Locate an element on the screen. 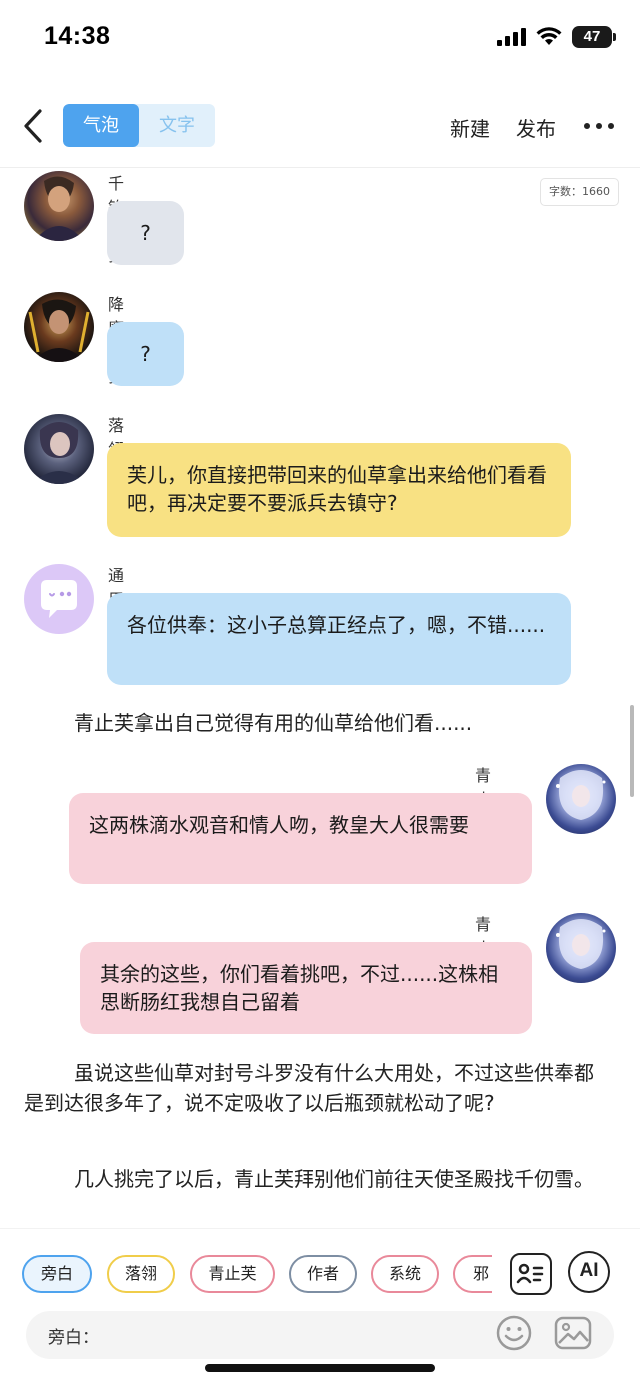  battery-indicator: 47 is located at coordinates (594, 37).